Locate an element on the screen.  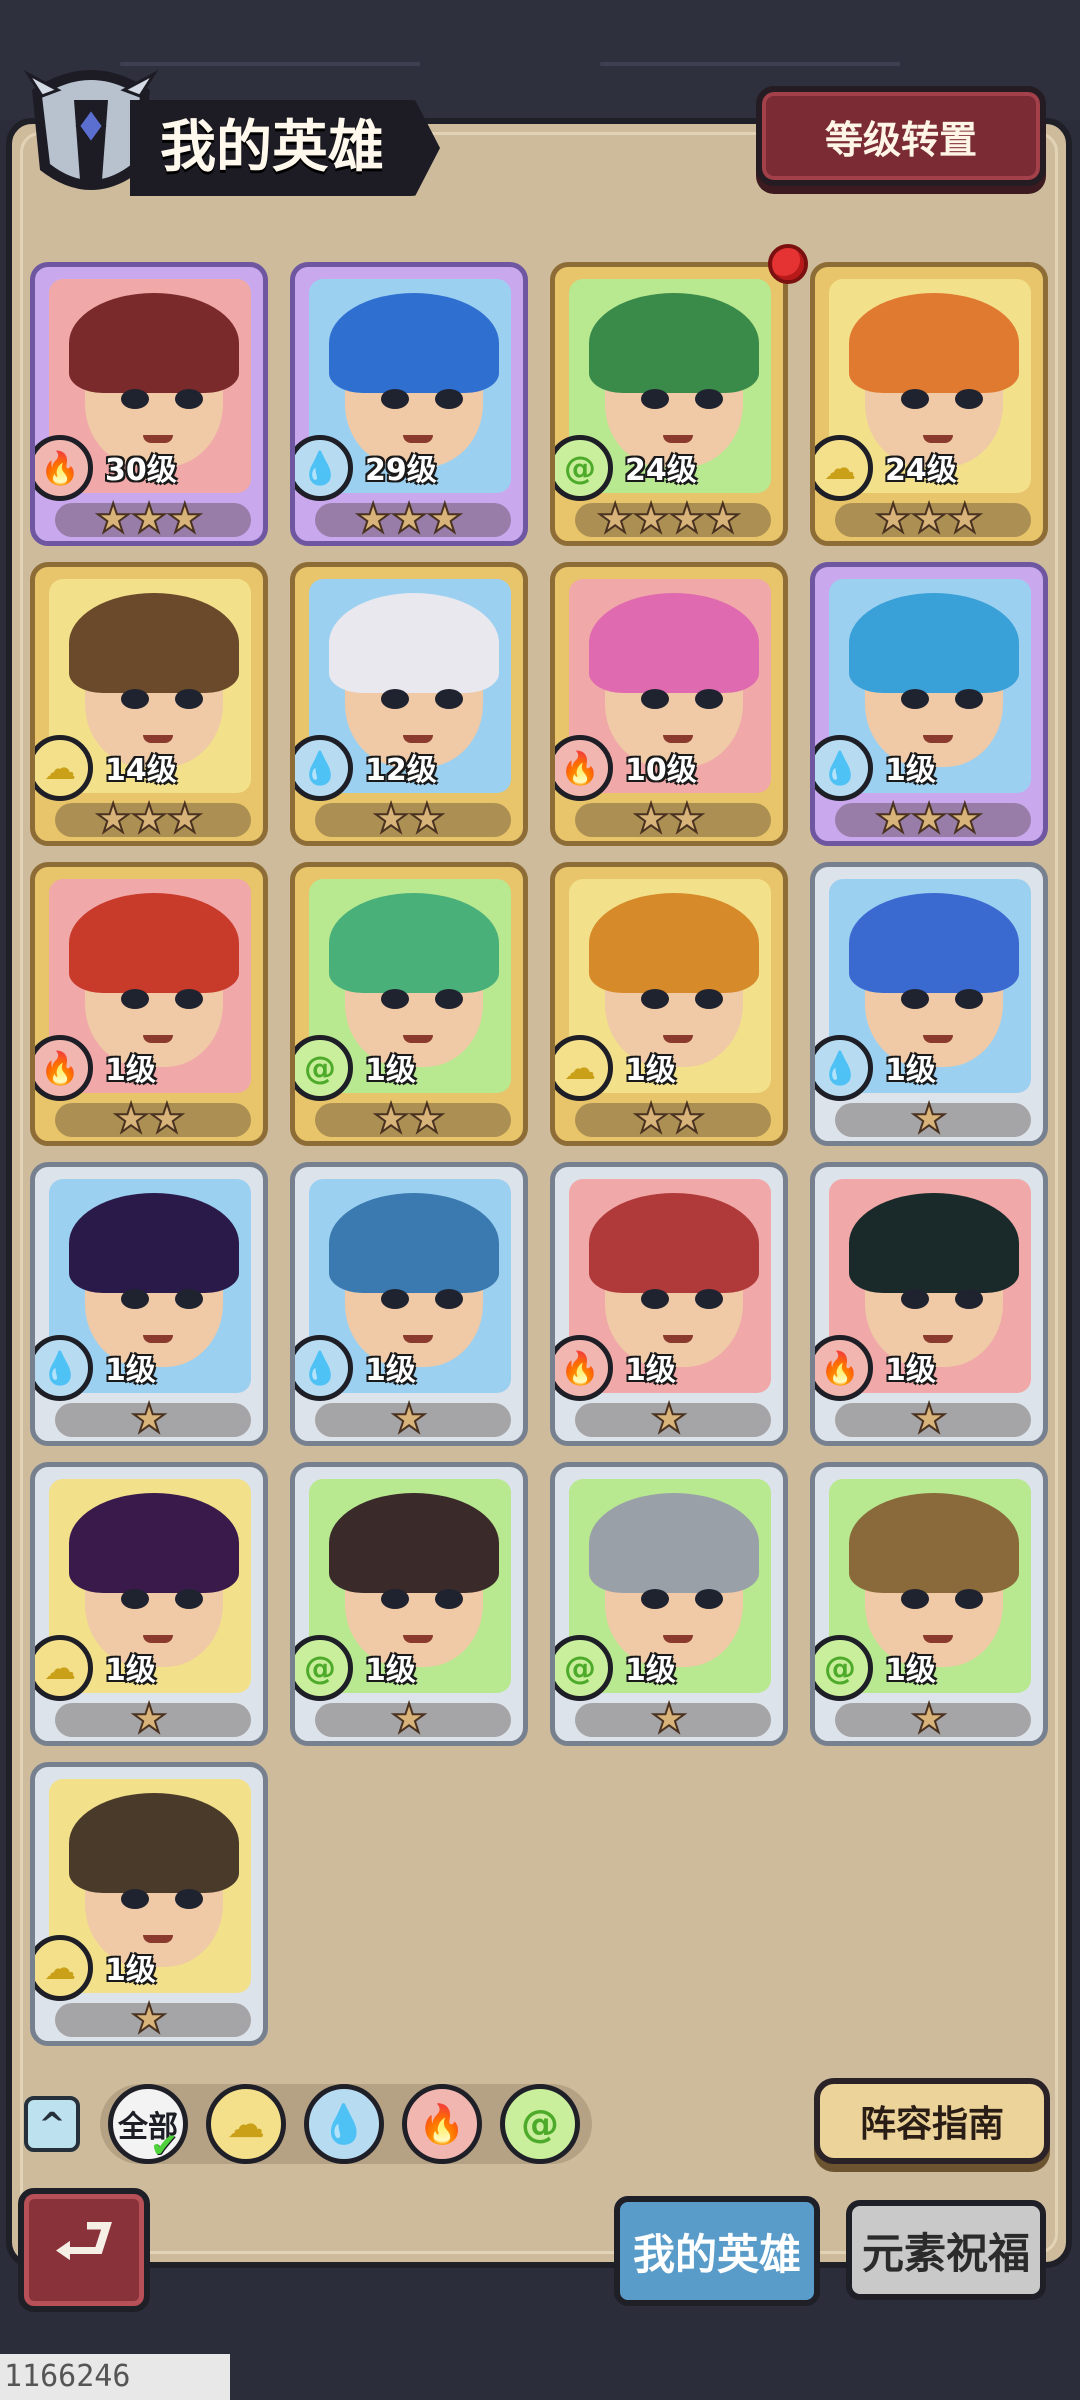
back-button: ⮐ is located at coordinates (84, 2250).